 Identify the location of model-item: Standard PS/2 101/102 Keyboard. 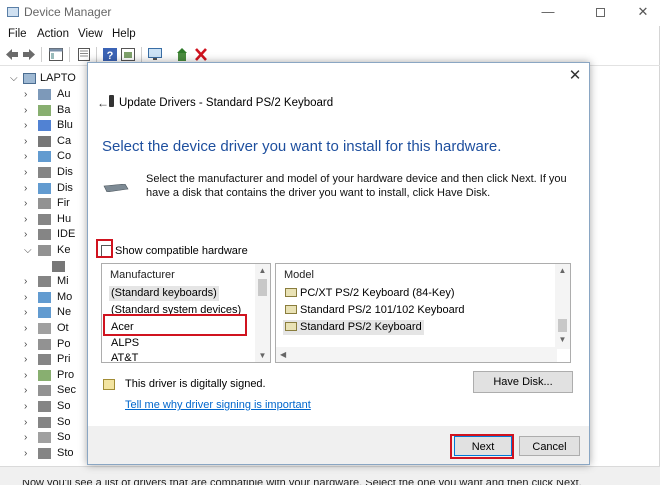
(375, 310).